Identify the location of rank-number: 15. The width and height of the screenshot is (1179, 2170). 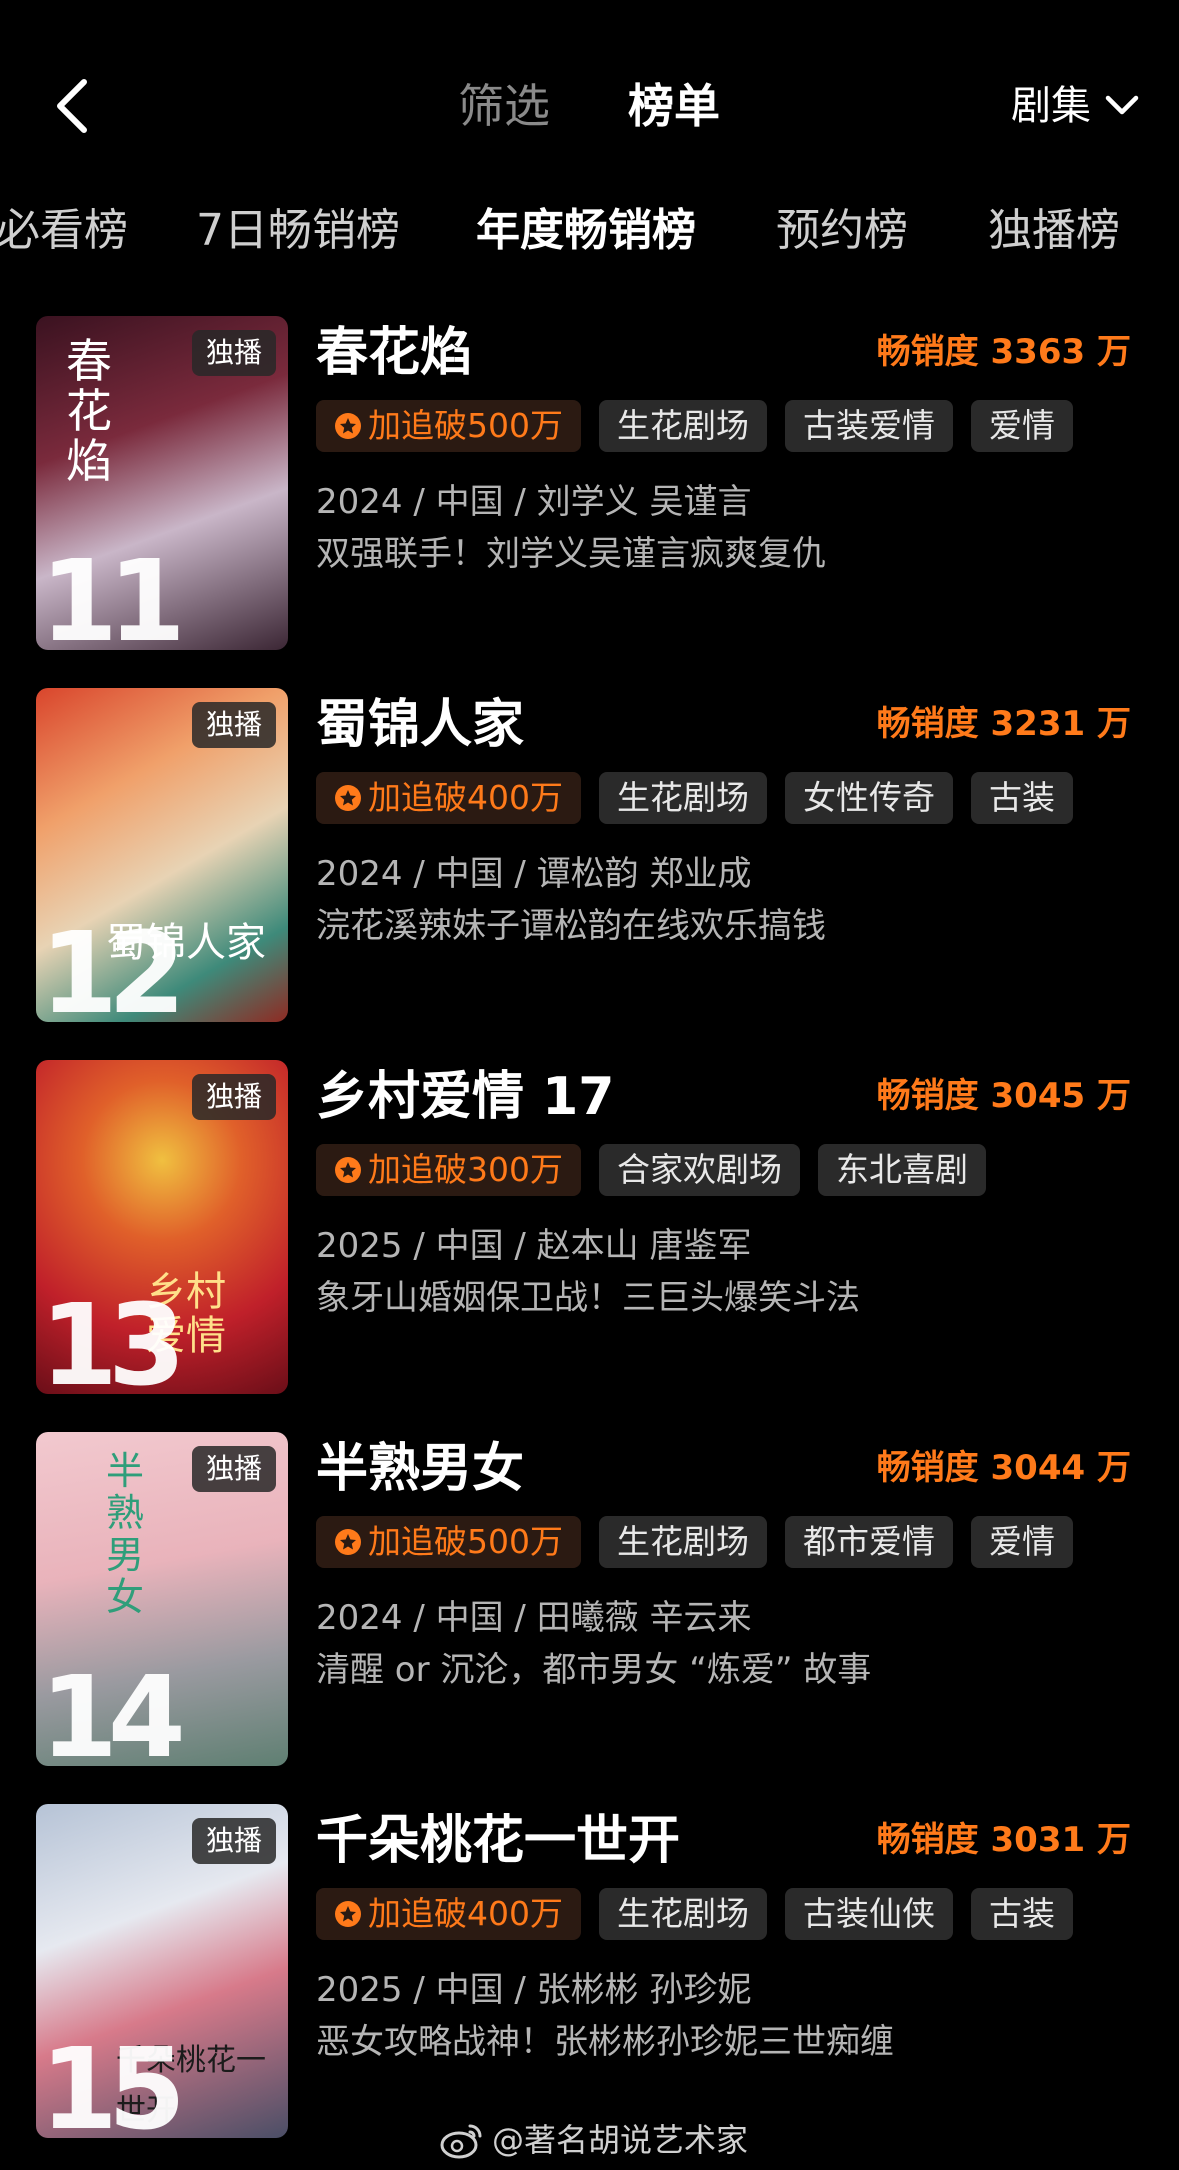
(113, 2081).